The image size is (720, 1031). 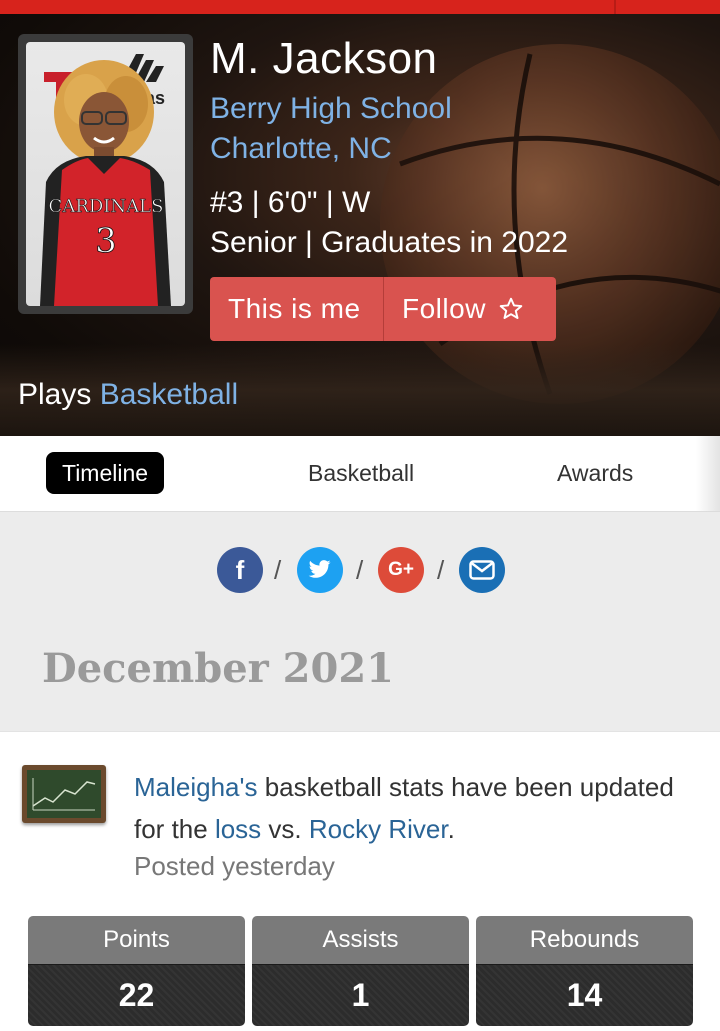 I want to click on stat-value: 1, so click(x=360, y=995).